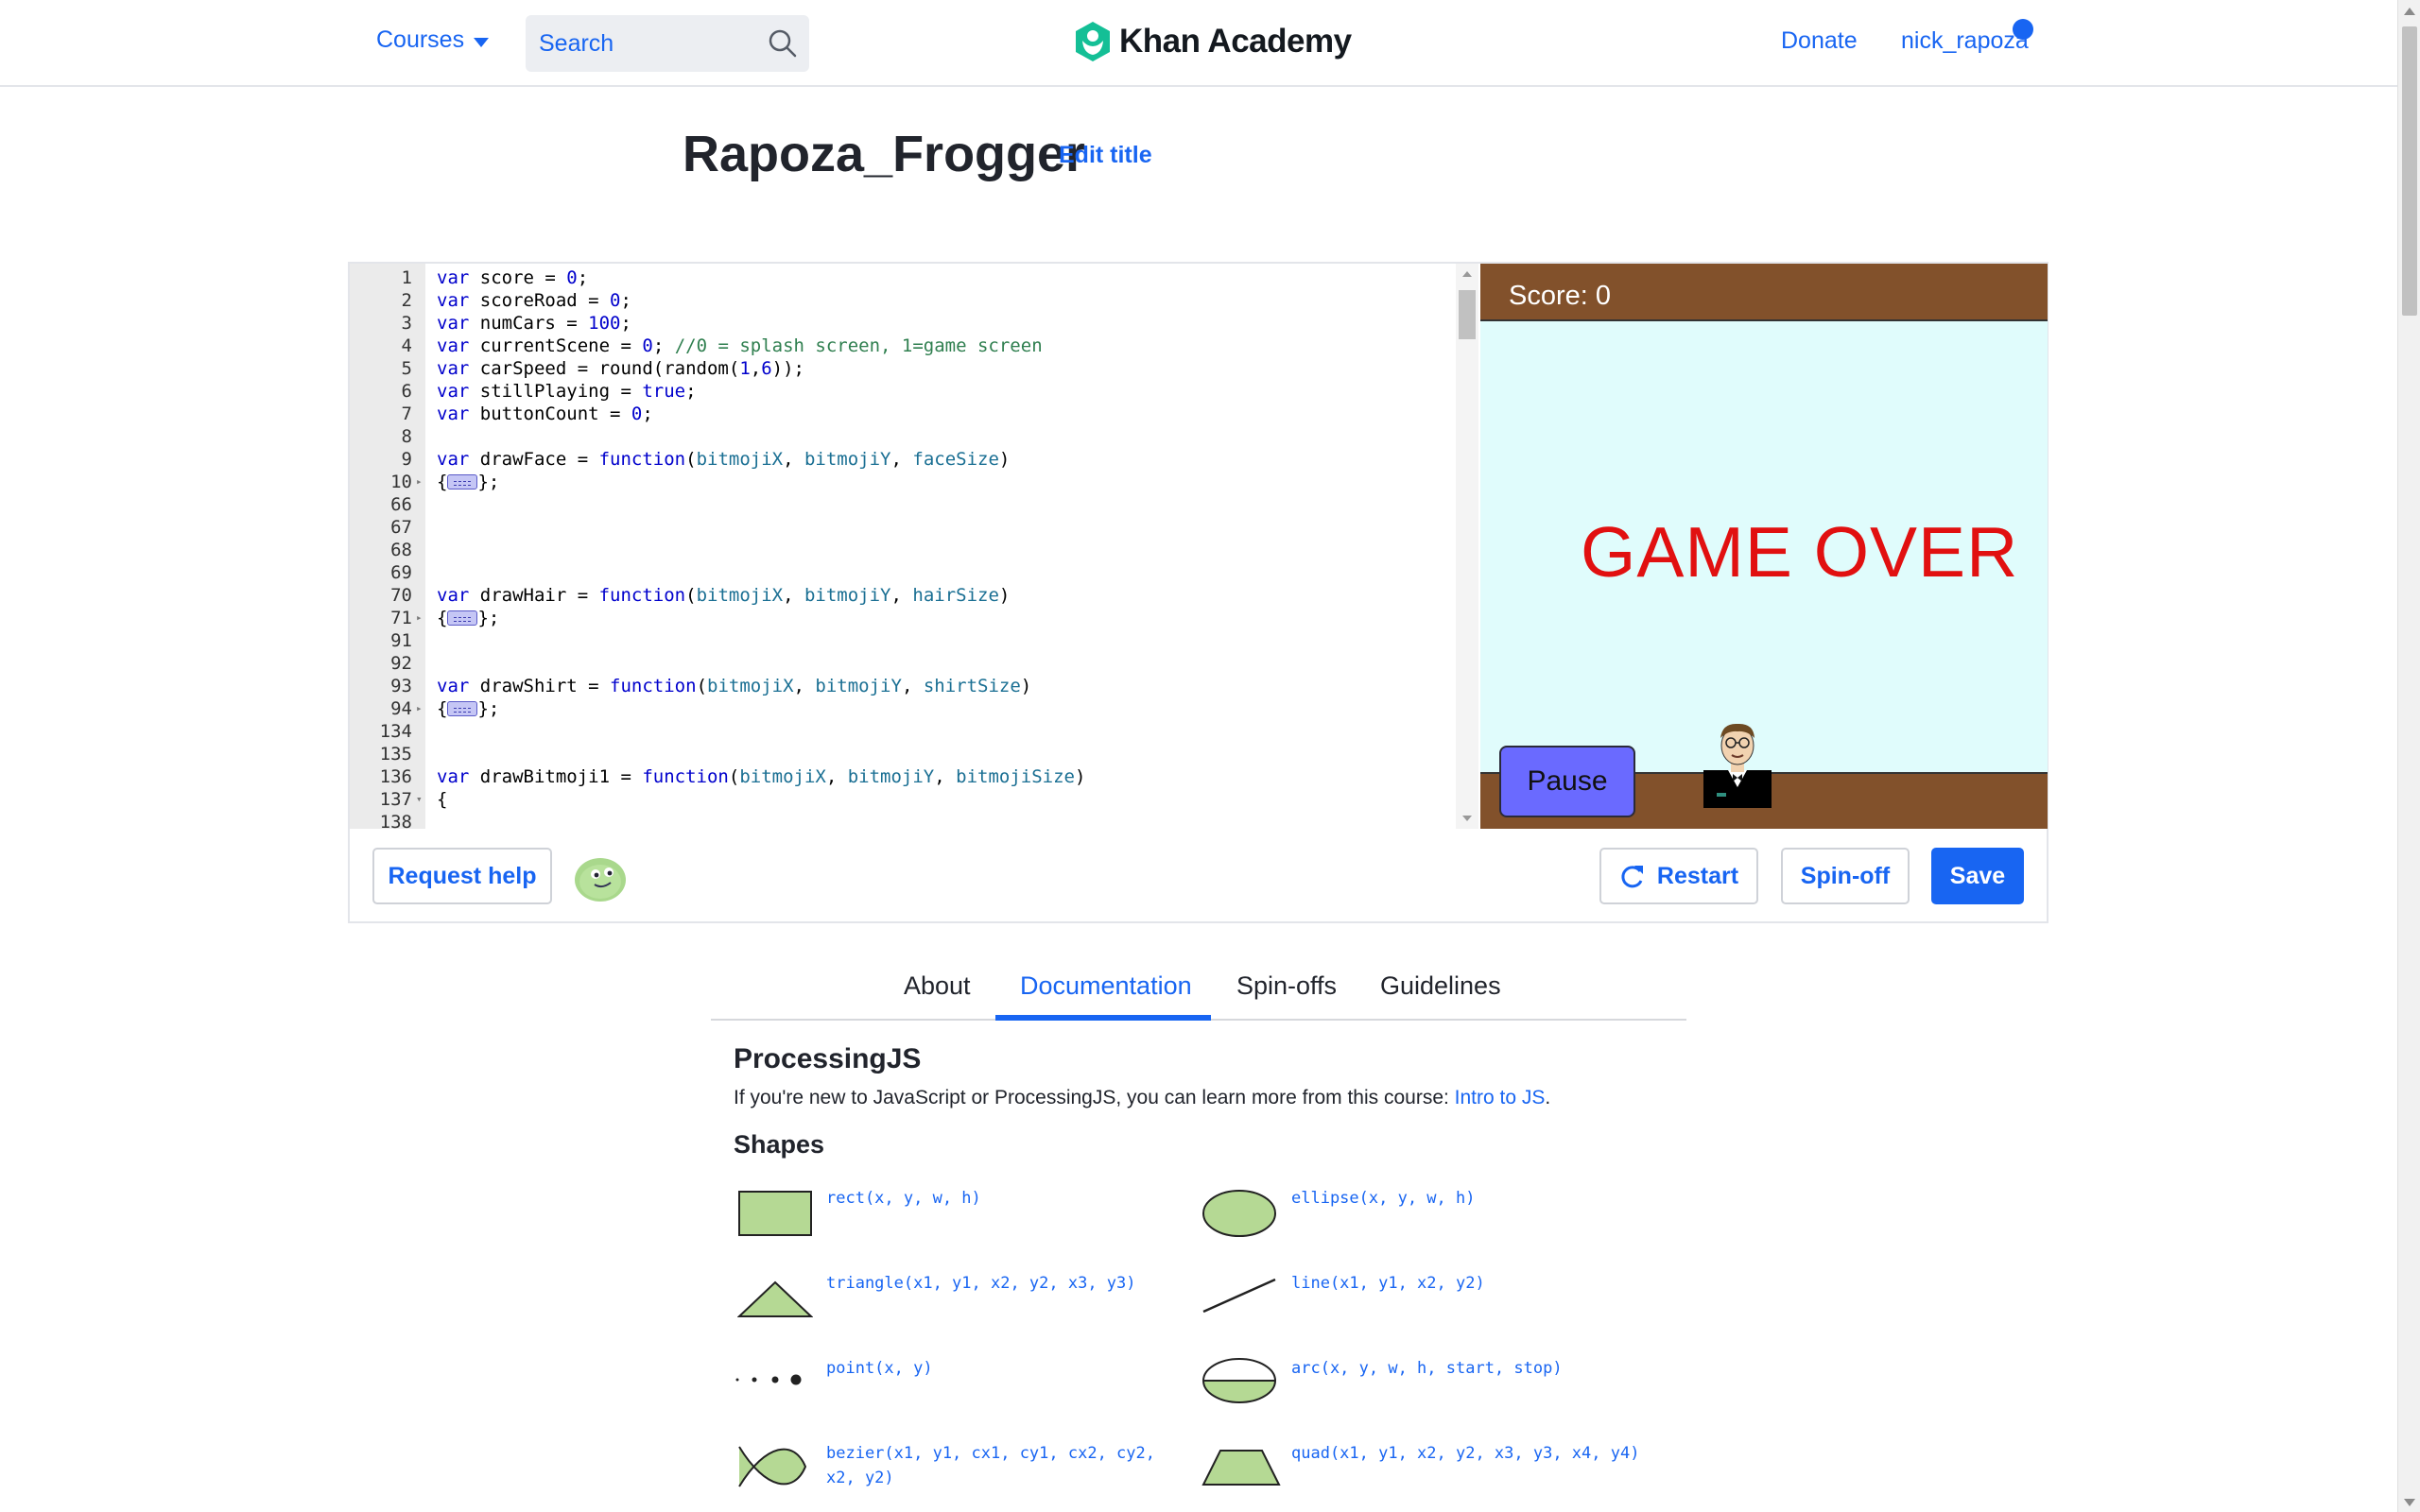  Describe the element at coordinates (1697, 875) in the screenshot. I see `restart-label: Restart` at that location.